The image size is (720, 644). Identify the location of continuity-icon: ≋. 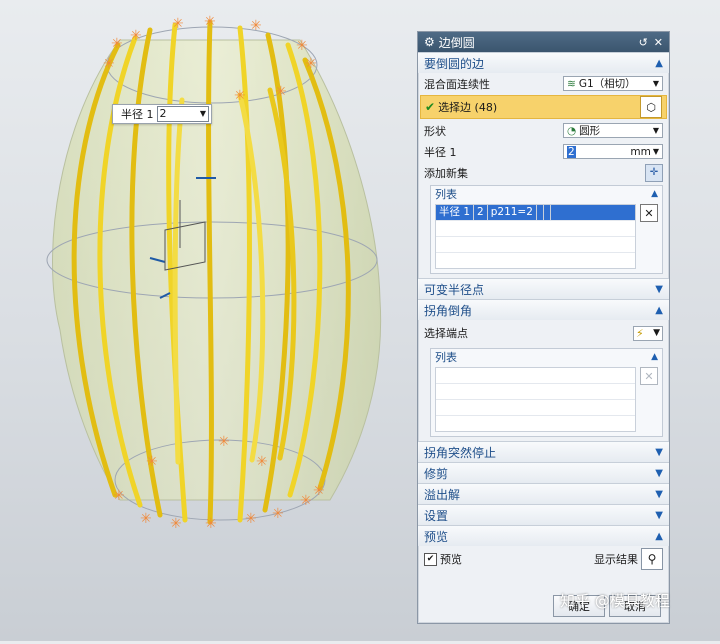
(571, 83).